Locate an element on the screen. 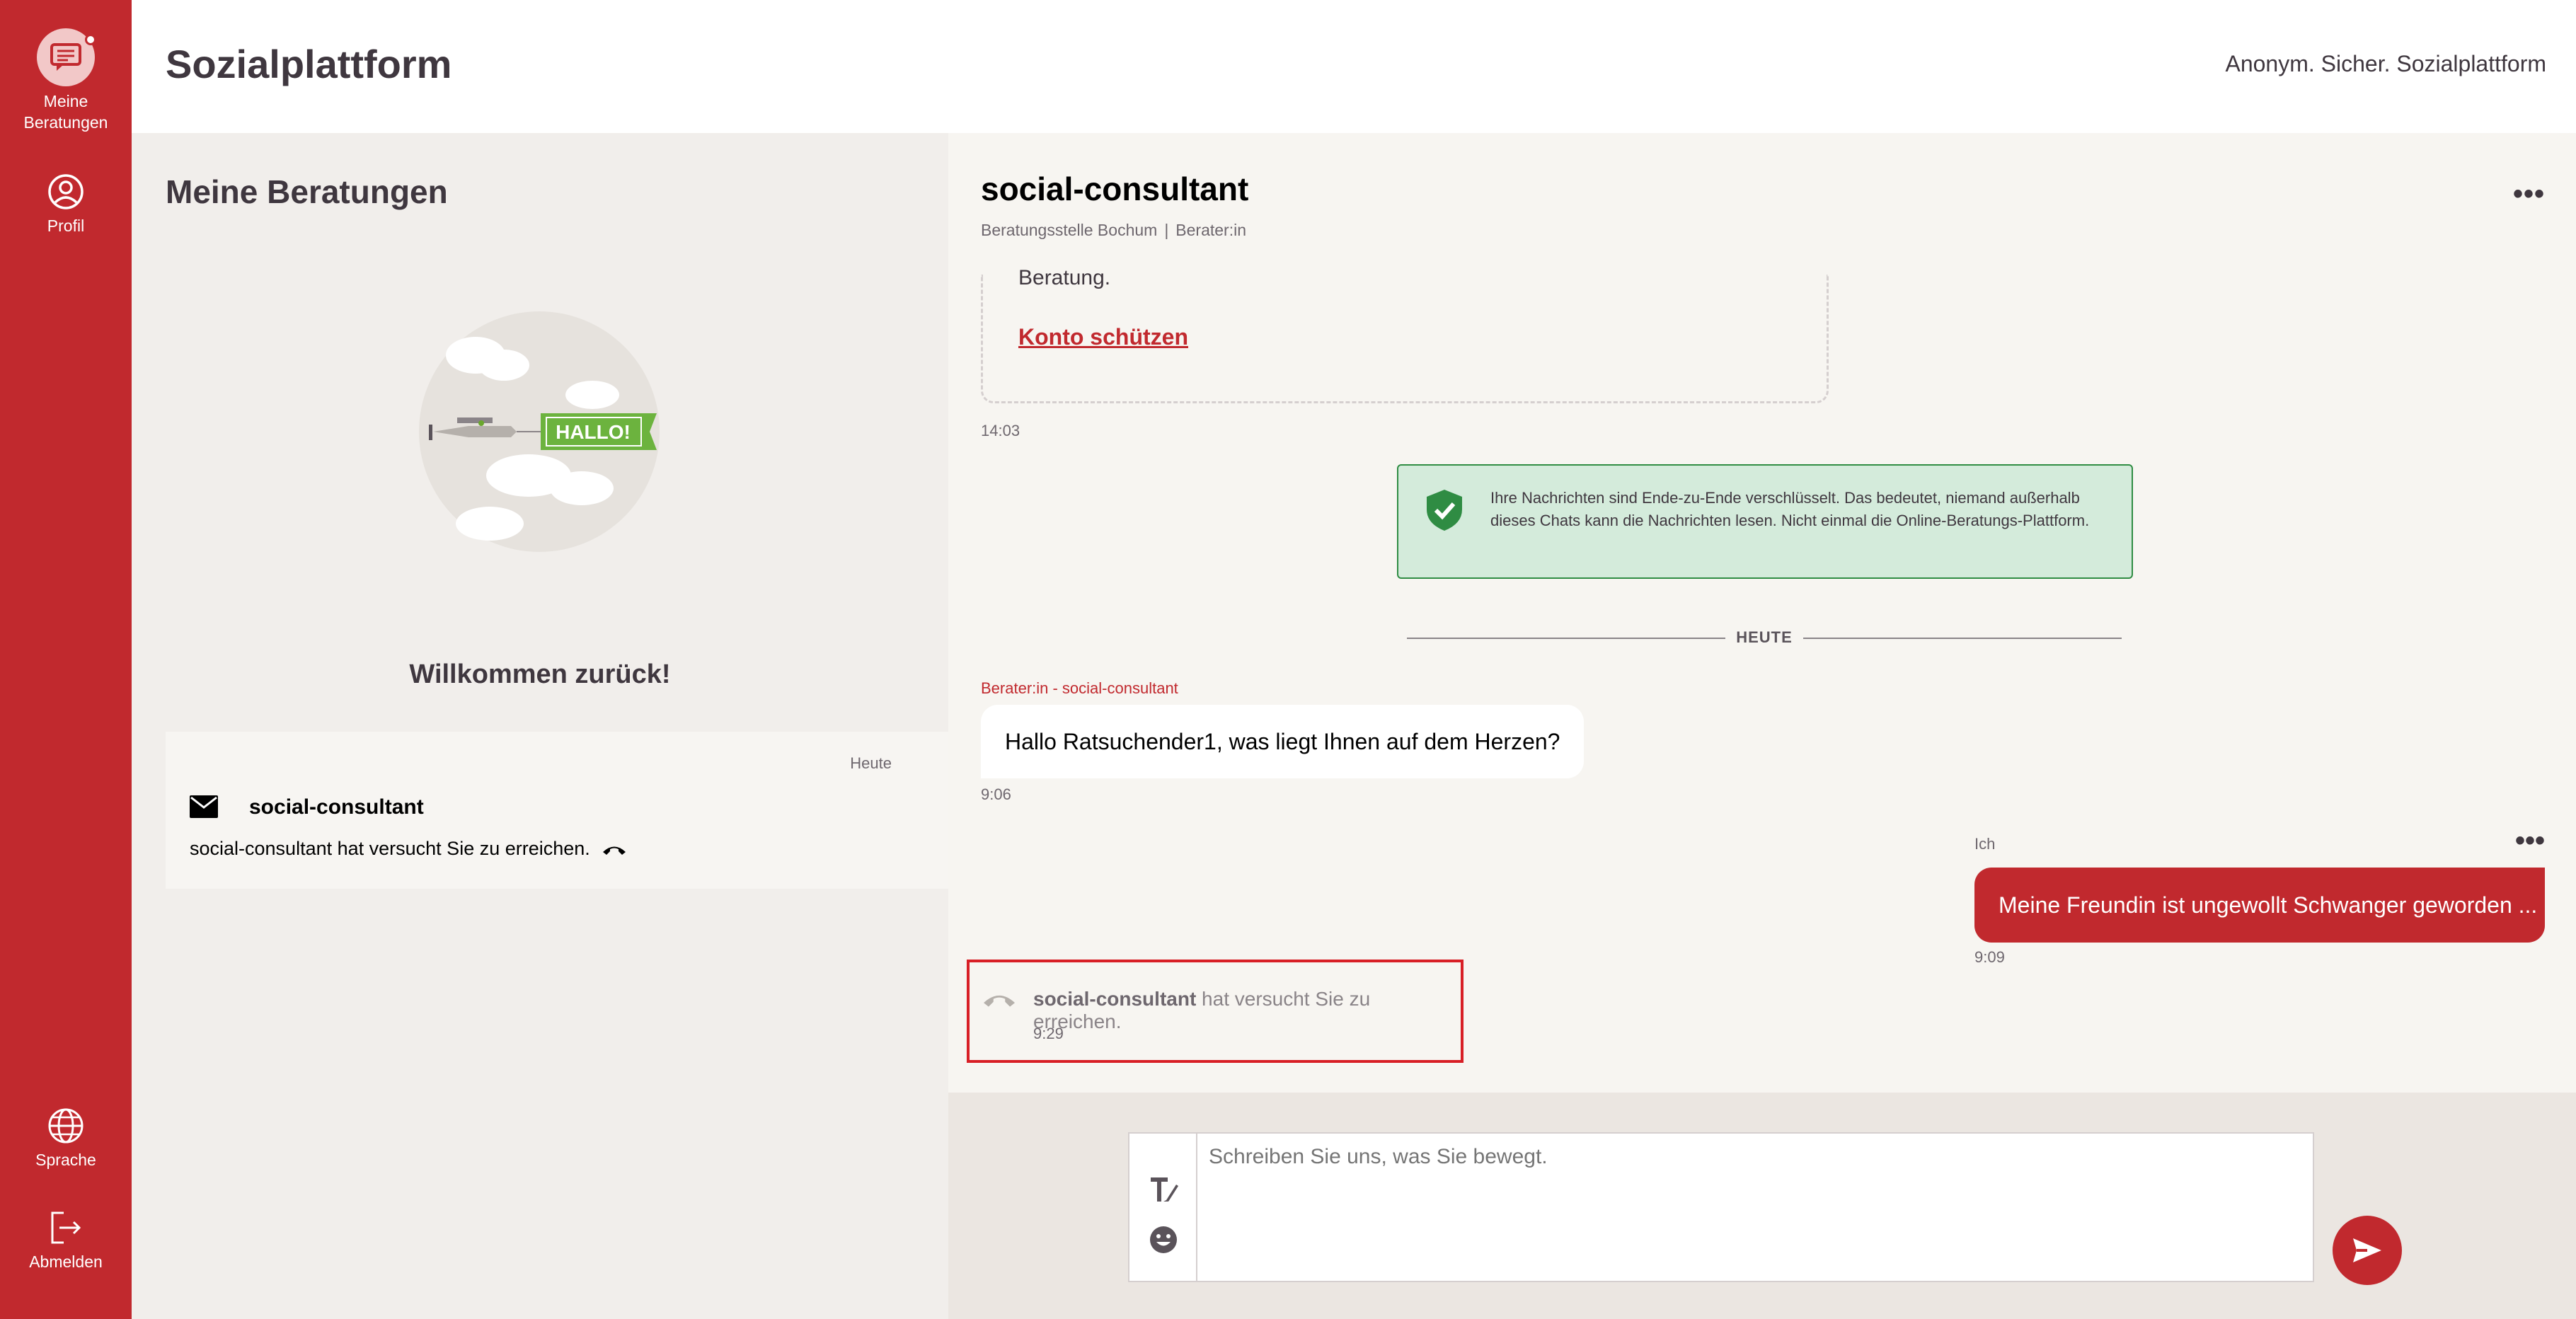 The height and width of the screenshot is (1319, 2576). date-divider: HEUTE is located at coordinates (1765, 637).